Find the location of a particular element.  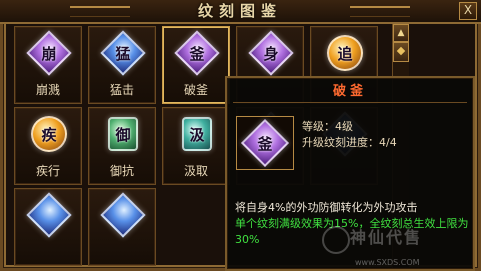

engraving-gem-icon: 御 is located at coordinates (123, 134).